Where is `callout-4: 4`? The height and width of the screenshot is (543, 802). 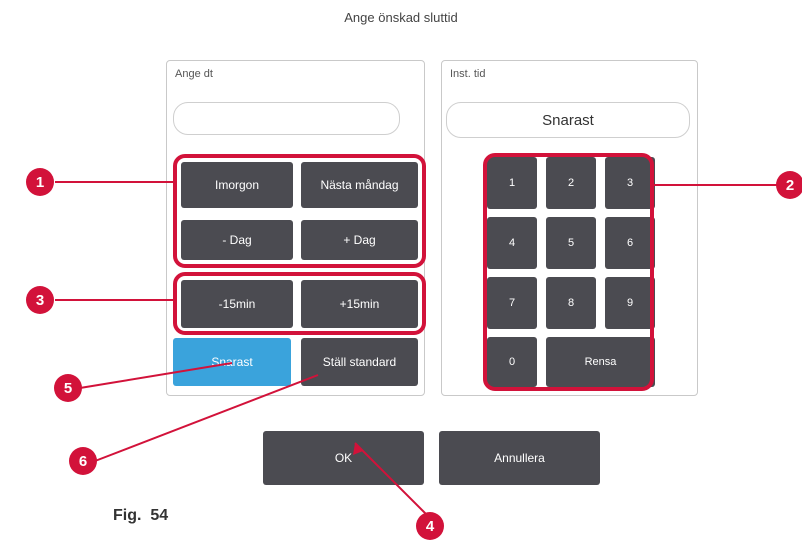
callout-4: 4 is located at coordinates (430, 526).